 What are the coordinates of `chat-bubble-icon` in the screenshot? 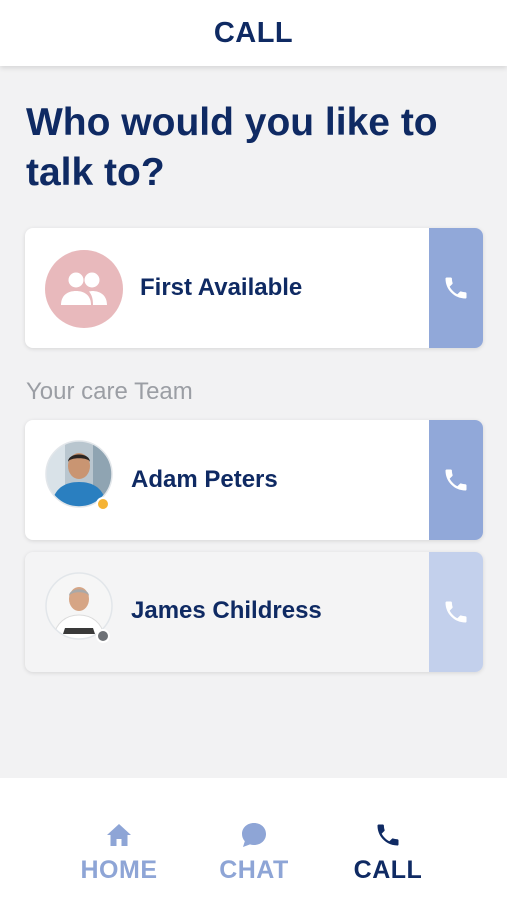 It's located at (254, 835).